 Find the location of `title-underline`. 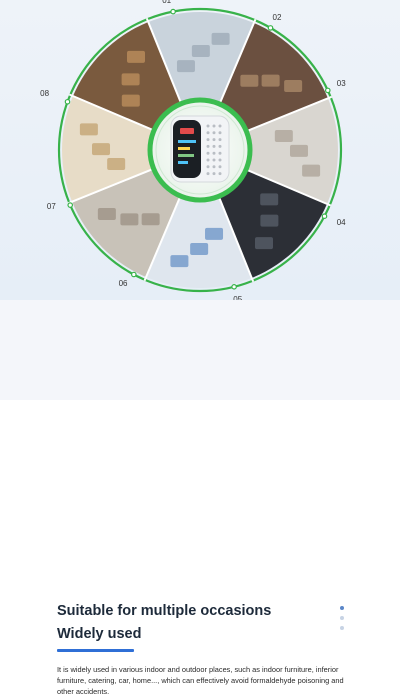

title-underline is located at coordinates (95, 650).